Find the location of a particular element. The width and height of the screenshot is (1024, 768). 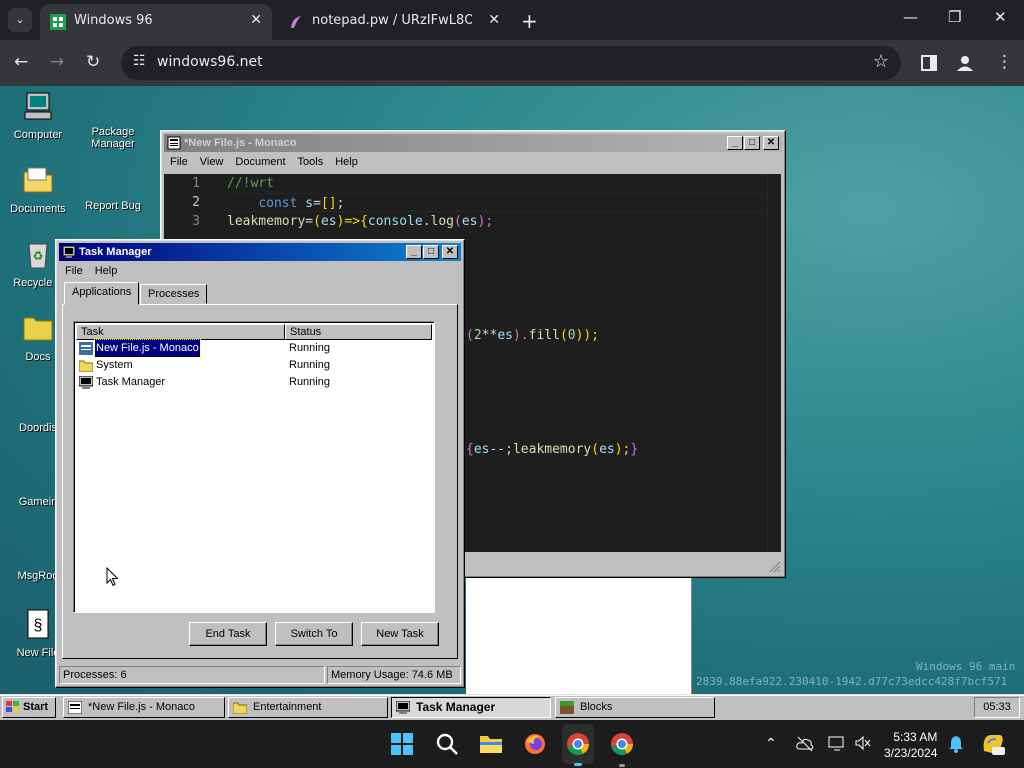

tab-applications: Applications is located at coordinates (102, 293).